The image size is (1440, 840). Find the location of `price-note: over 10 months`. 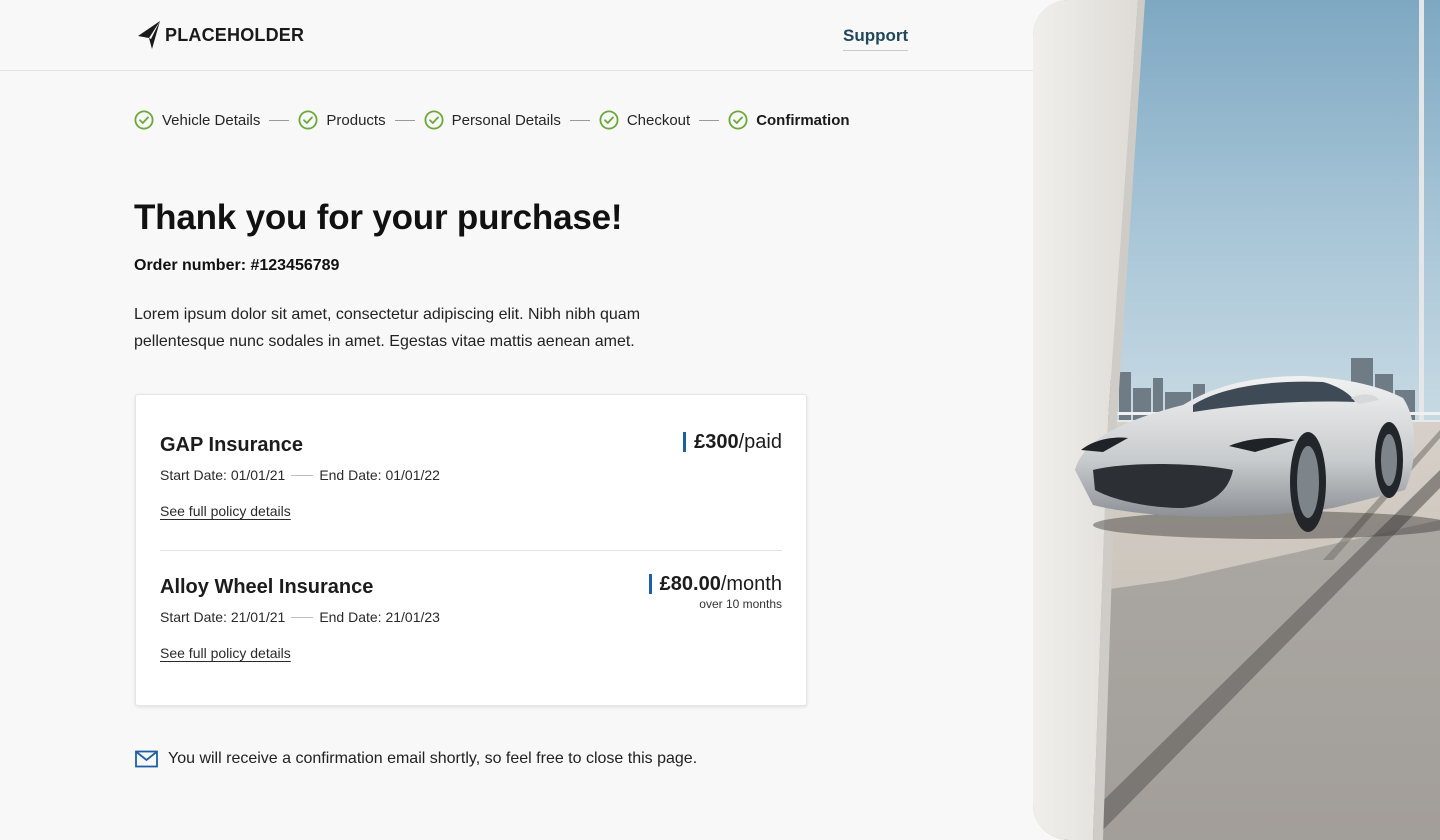

price-note: over 10 months is located at coordinates (740, 604).